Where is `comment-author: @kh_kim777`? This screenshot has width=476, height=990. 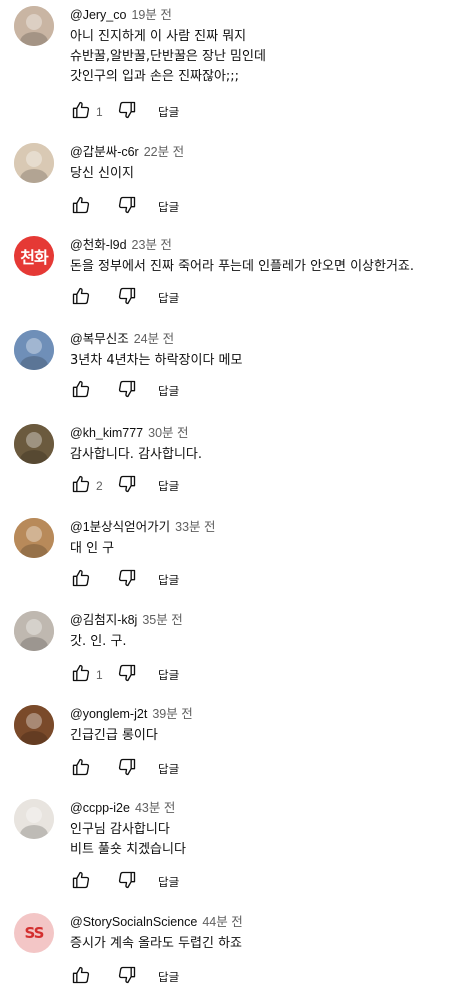
comment-author: @kh_kim777 is located at coordinates (106, 433).